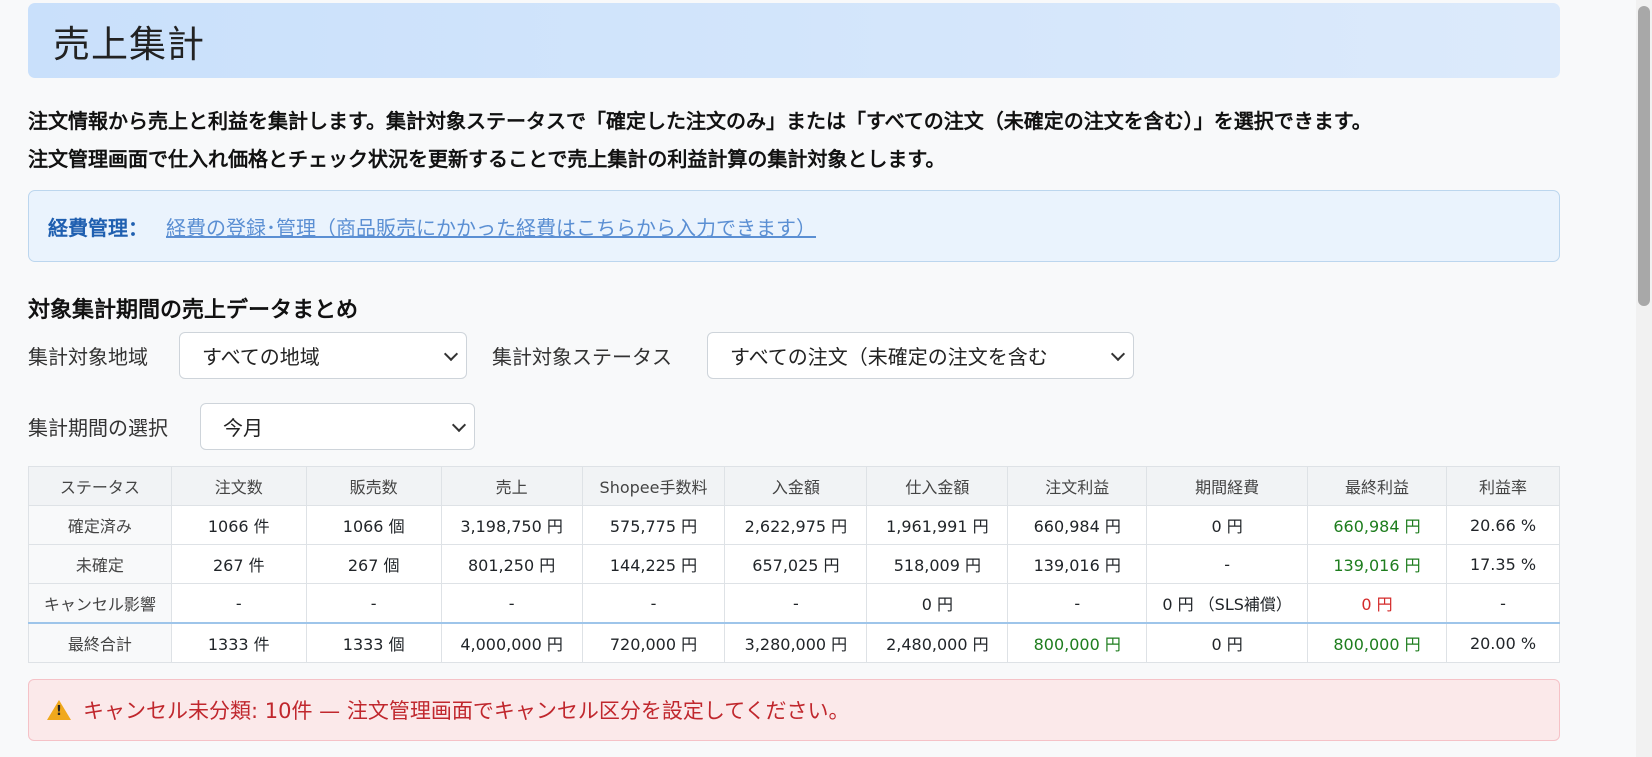  What do you see at coordinates (100, 525) in the screenshot?
I see `table-cell: 確定済み` at bounding box center [100, 525].